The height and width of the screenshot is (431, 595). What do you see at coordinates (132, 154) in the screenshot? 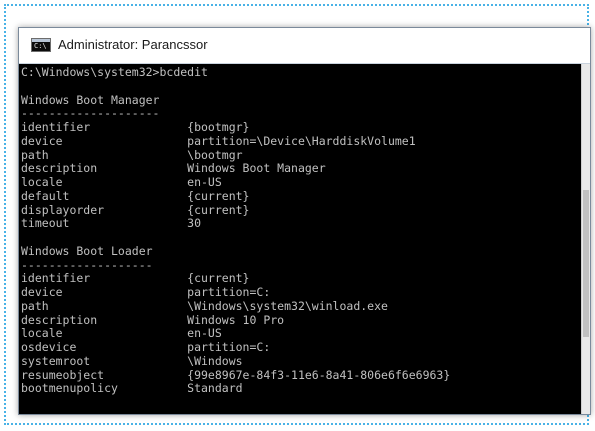
I see `console-line: path \bootmgr` at bounding box center [132, 154].